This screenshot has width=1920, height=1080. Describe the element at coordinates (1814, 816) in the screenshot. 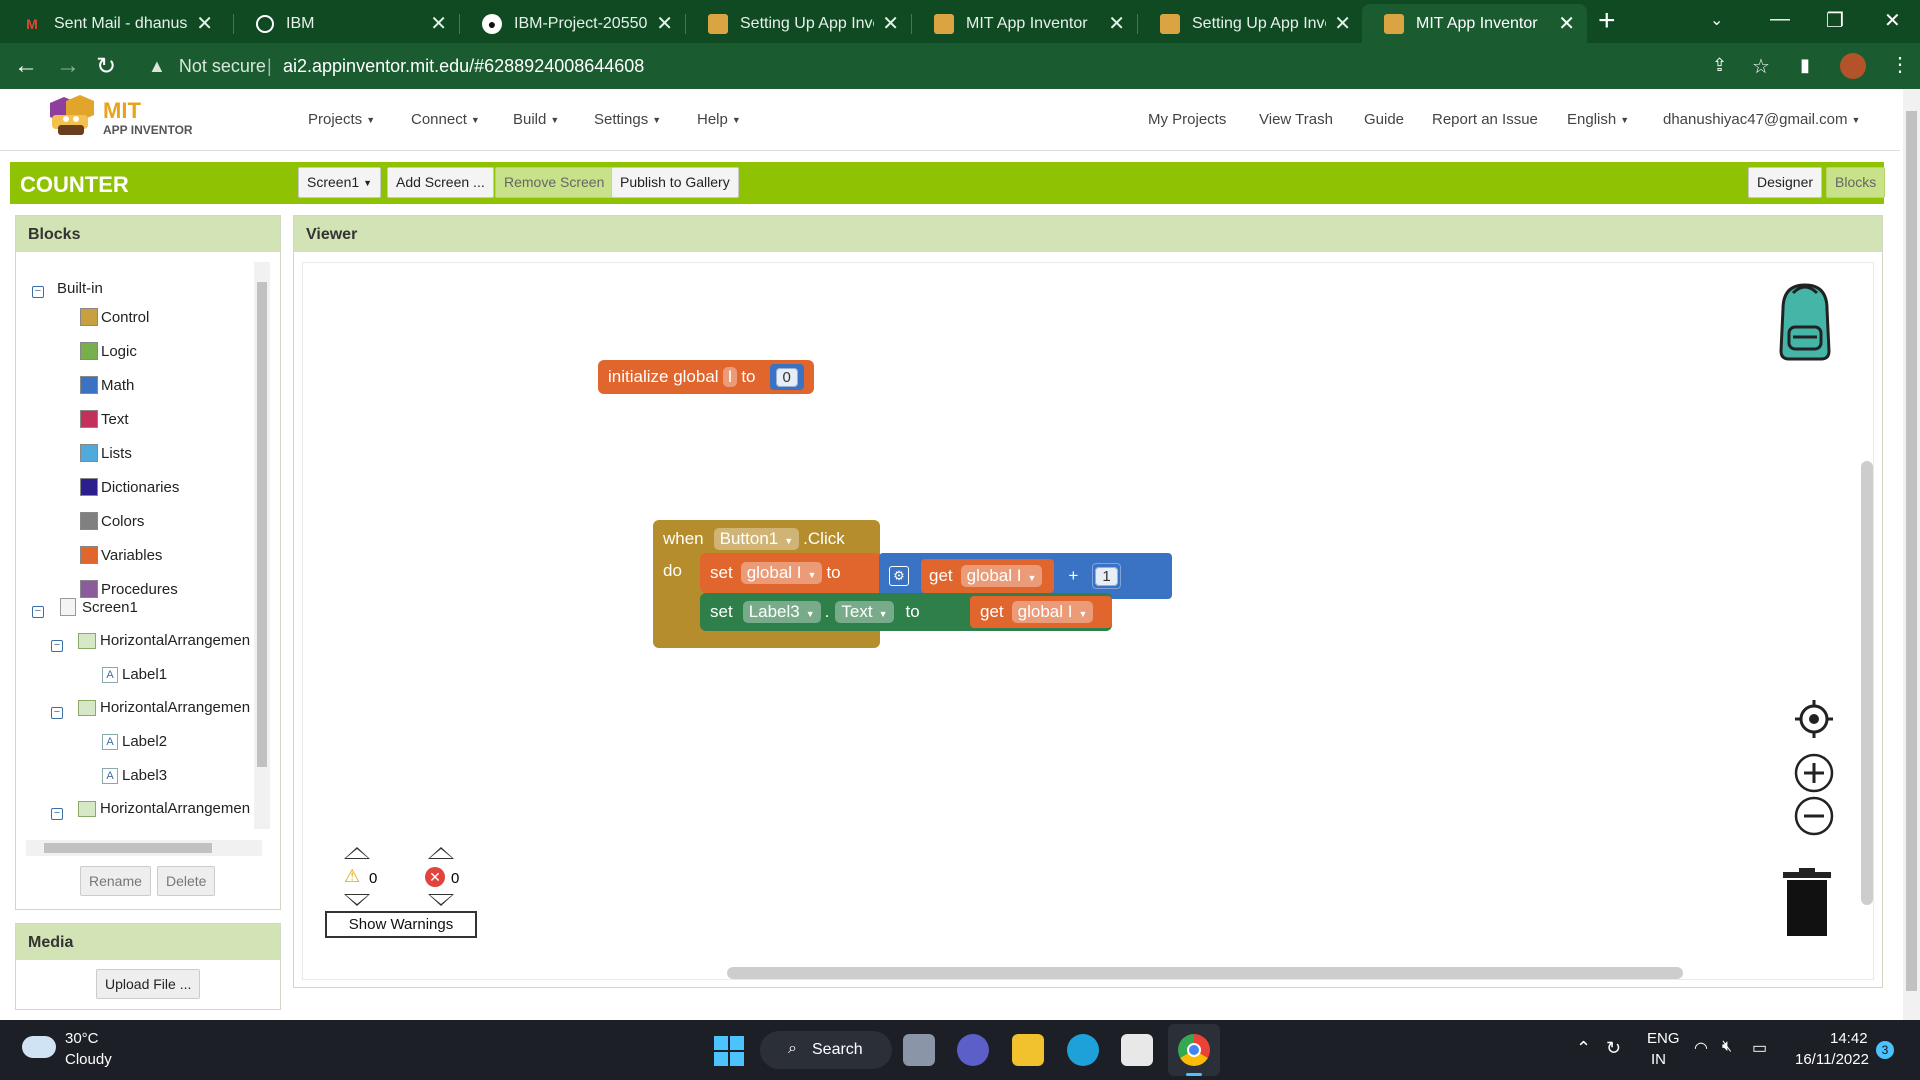

I see `zoom-out-icon` at that location.